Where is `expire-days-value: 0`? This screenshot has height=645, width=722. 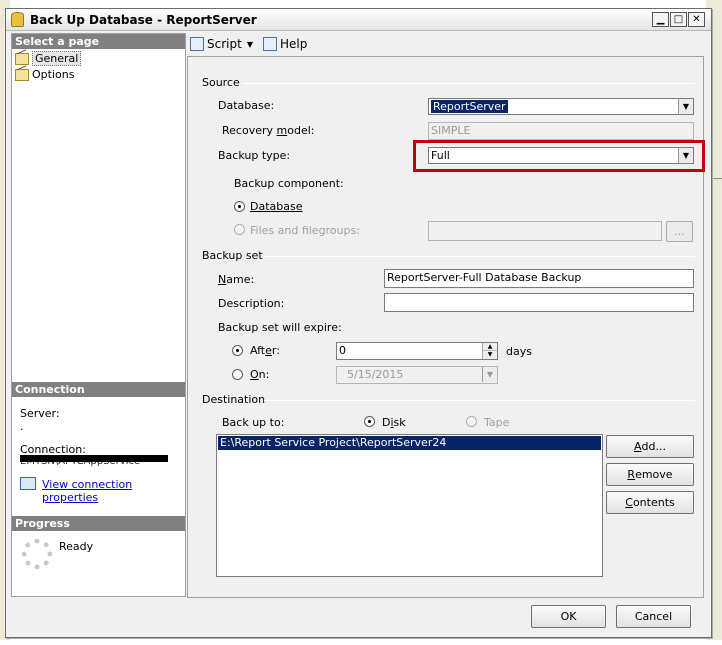
expire-days-value: 0 is located at coordinates (342, 350).